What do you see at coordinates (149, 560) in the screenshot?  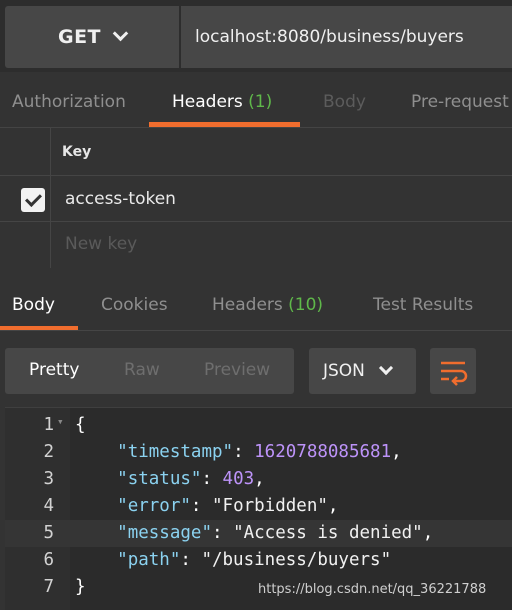 I see `json-key: "path"` at bounding box center [149, 560].